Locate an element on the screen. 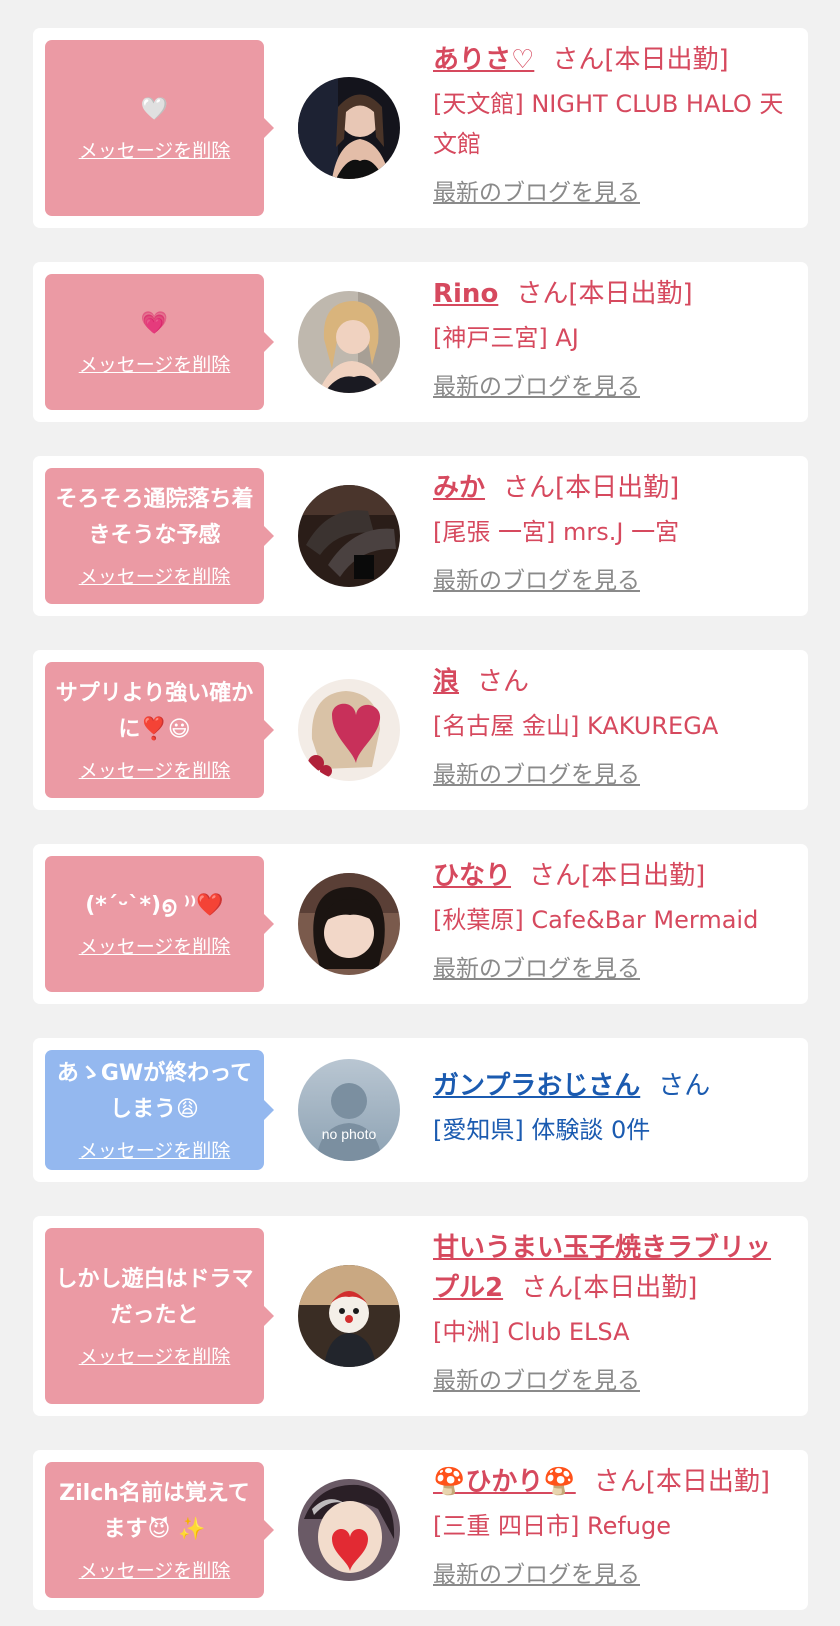  shop-name: [尾張 一宮] mrs.J 一宮 is located at coordinates (556, 532).